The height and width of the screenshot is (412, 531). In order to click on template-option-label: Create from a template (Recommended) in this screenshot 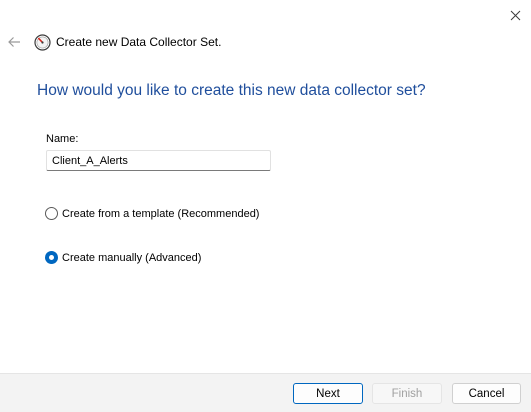, I will do `click(161, 213)`.